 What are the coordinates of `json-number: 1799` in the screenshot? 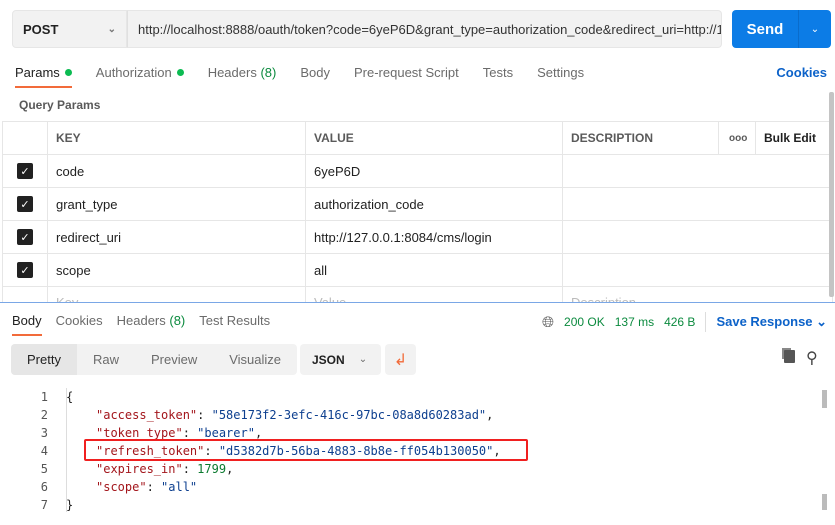 It's located at (212, 469).